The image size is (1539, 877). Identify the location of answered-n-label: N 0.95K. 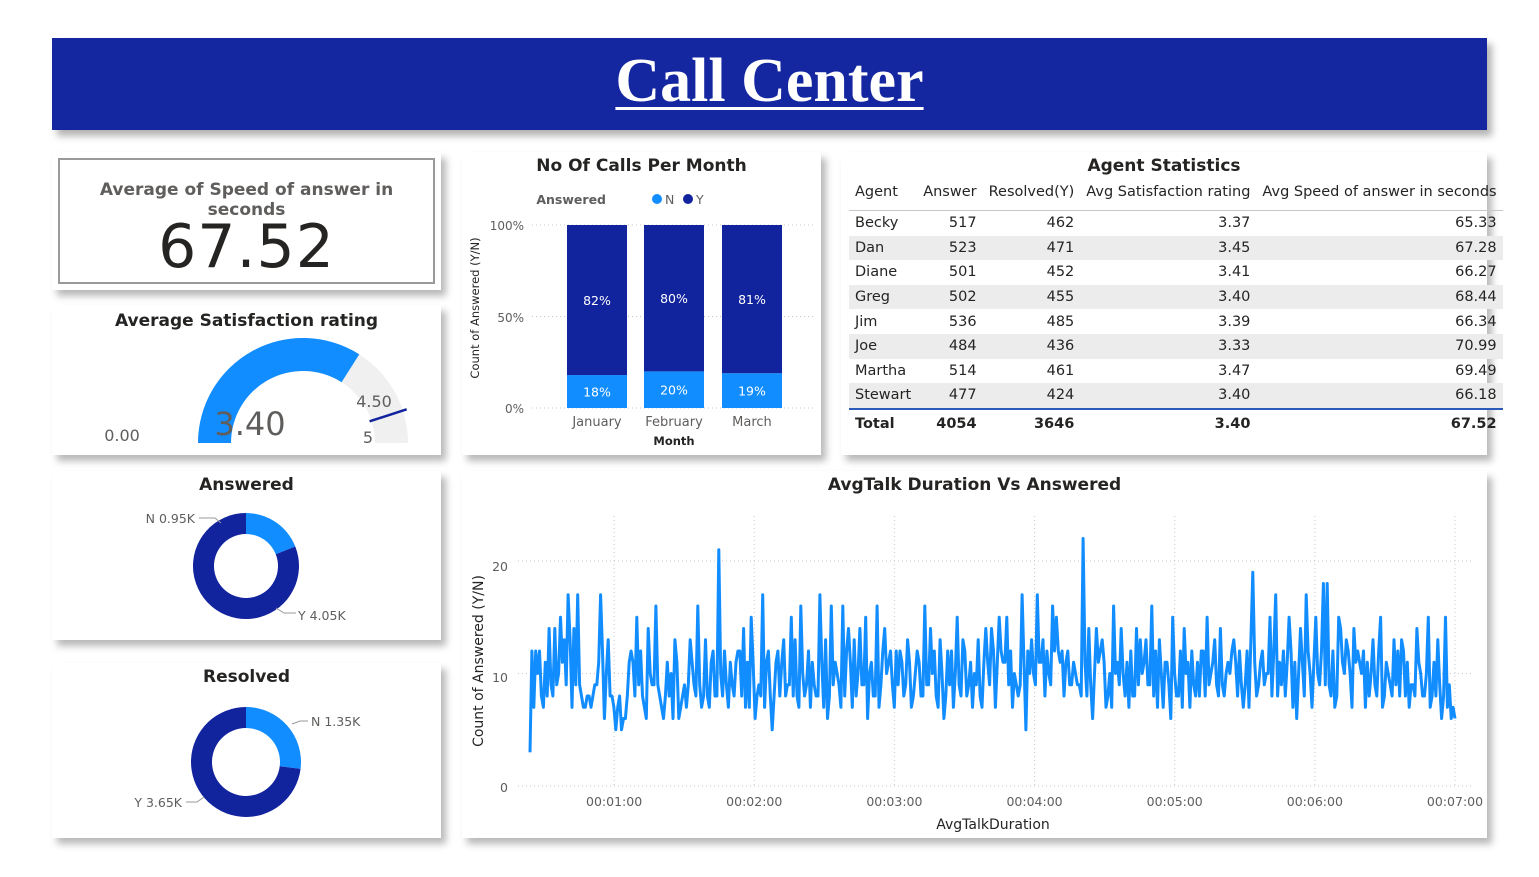
(171, 518).